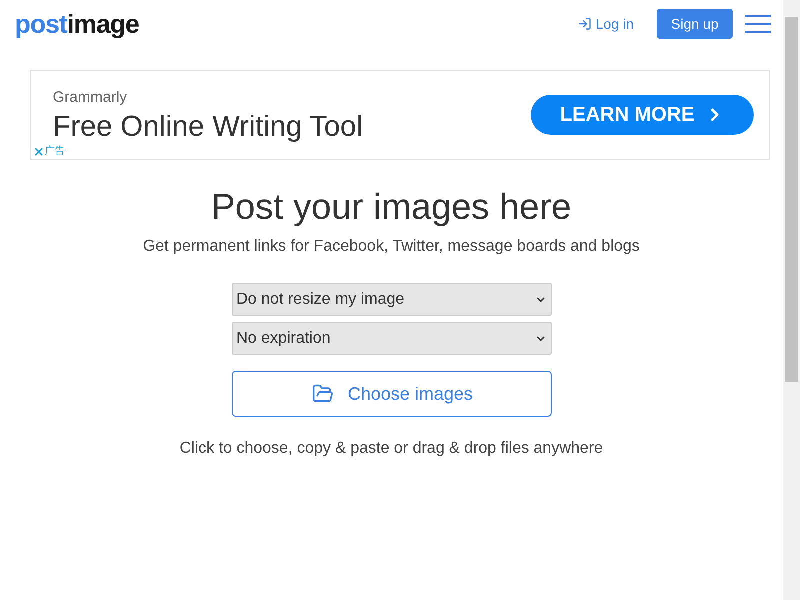 This screenshot has height=600, width=800. I want to click on ad-brand: Grammarly, so click(90, 98).